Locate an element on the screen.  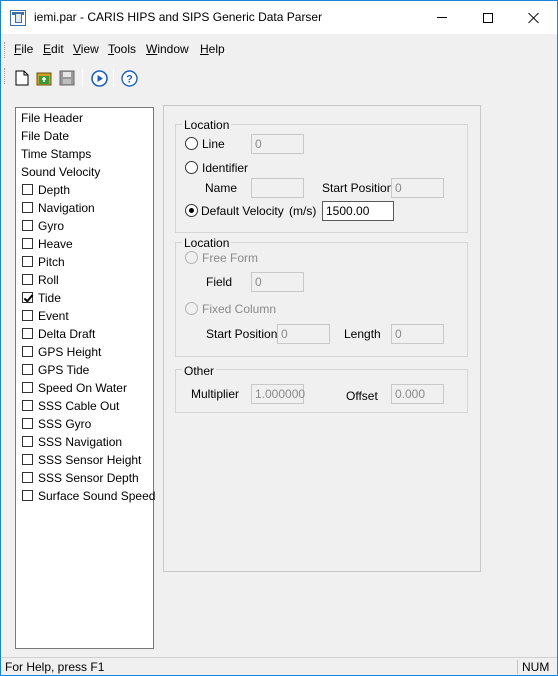
gps-tide-checkbox is located at coordinates (27, 369).